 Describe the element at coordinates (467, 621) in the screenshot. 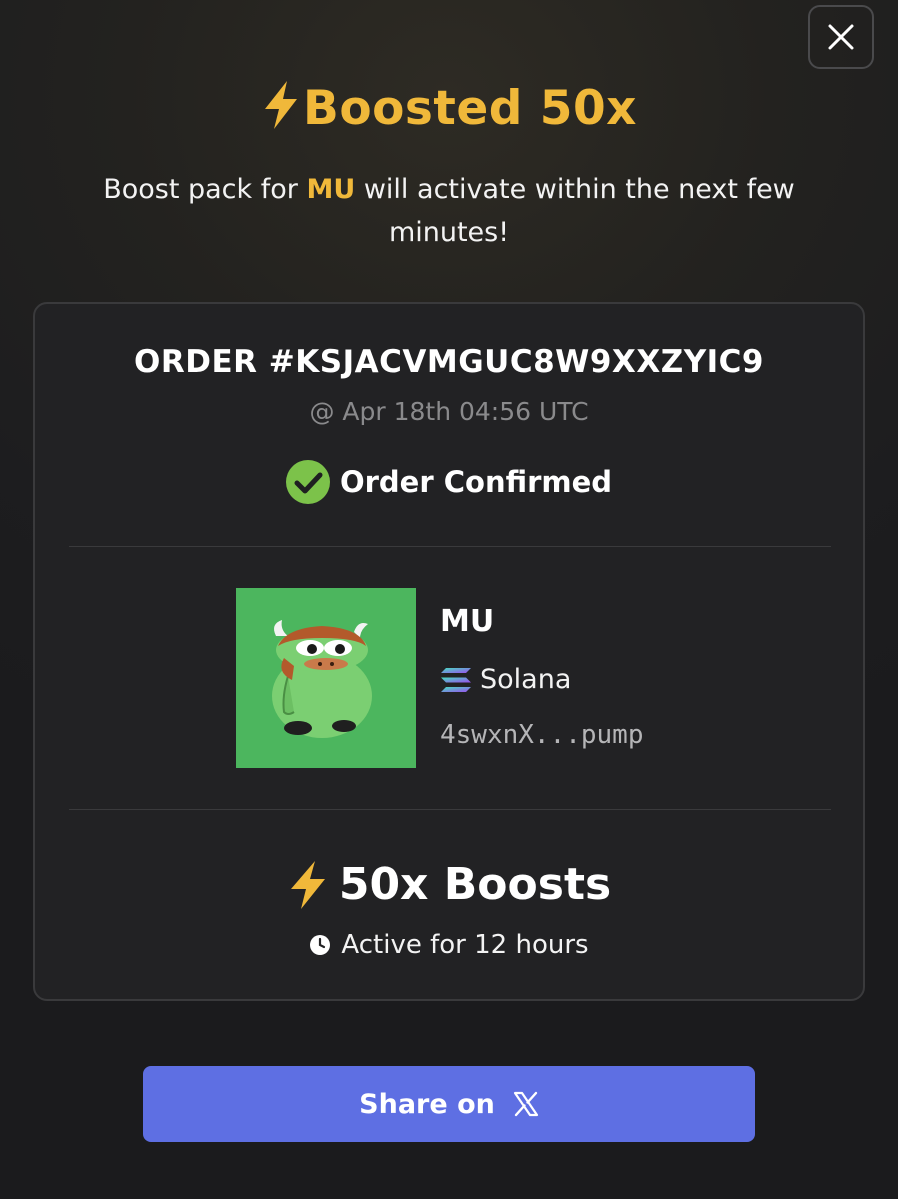

I see `token-name: MU` at that location.